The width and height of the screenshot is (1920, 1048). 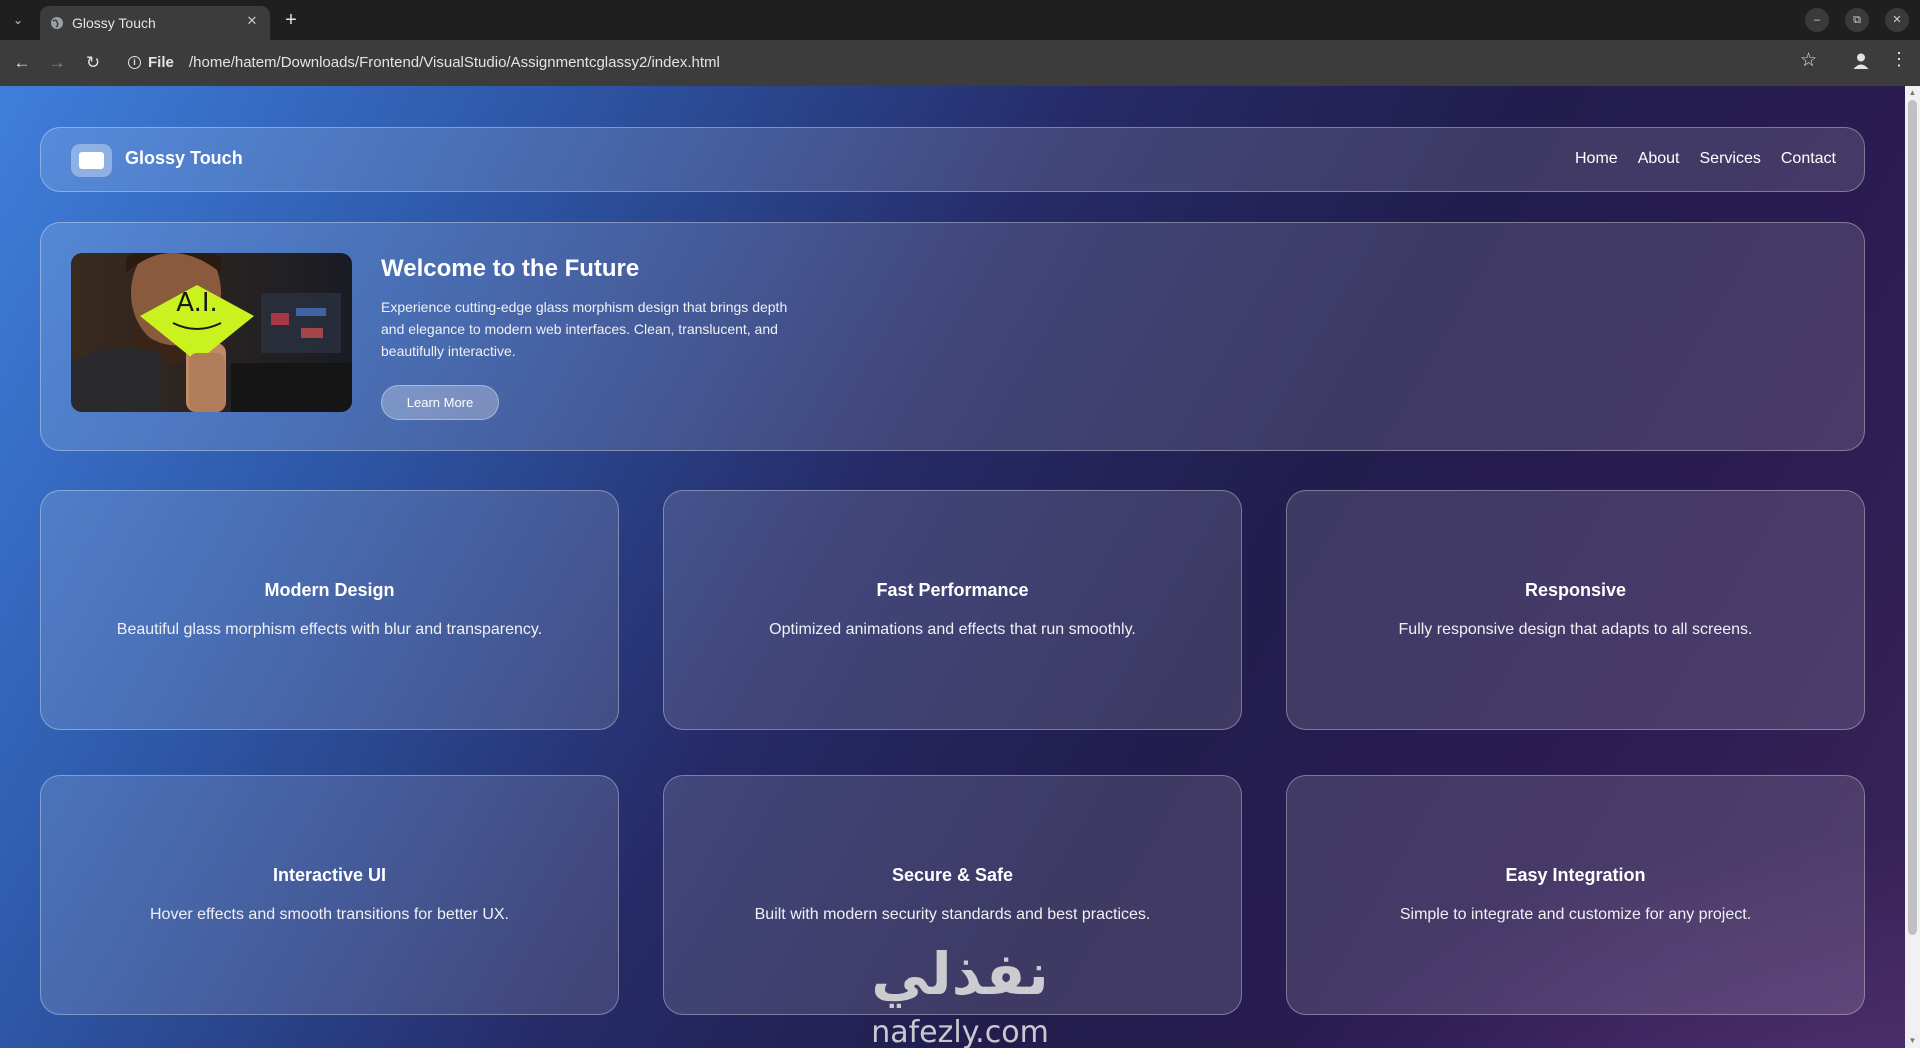 I want to click on reload-icon: ↻, so click(x=93, y=63).